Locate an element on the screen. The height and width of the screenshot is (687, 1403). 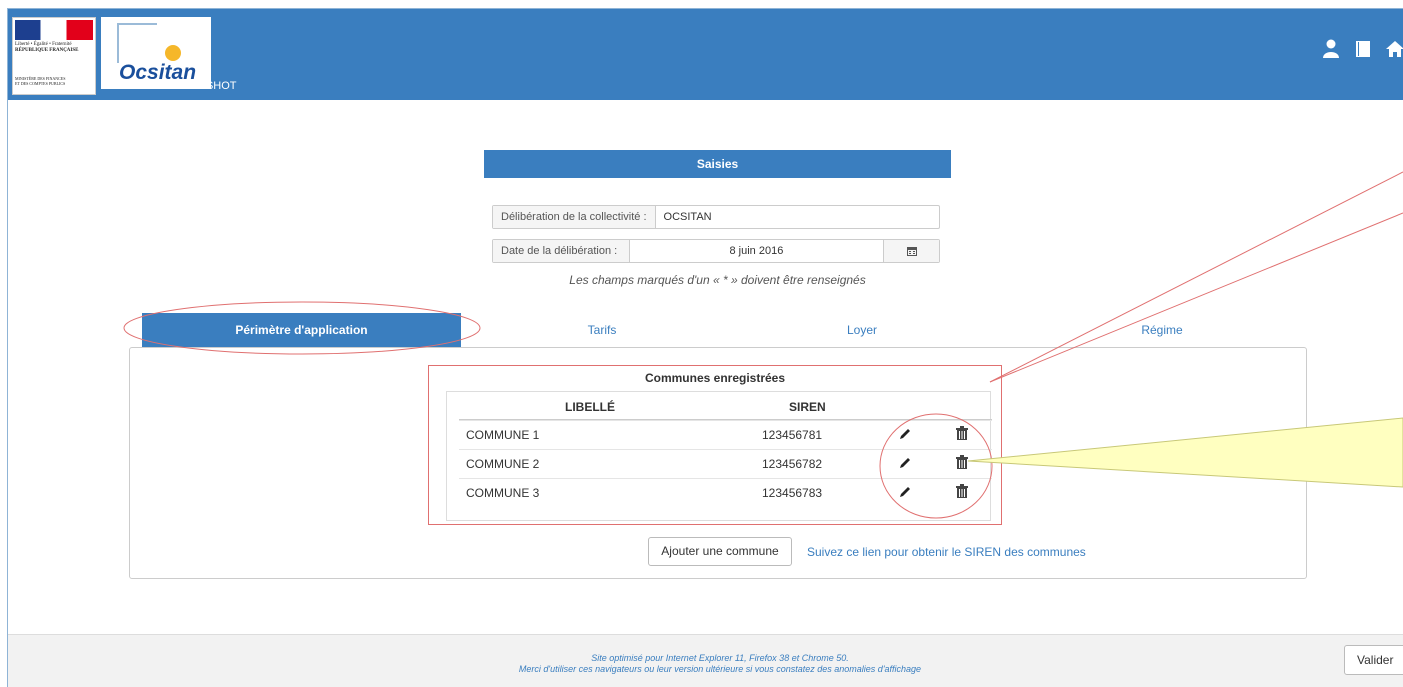
column-header-libelle: LIBELLÉ is located at coordinates (590, 407).